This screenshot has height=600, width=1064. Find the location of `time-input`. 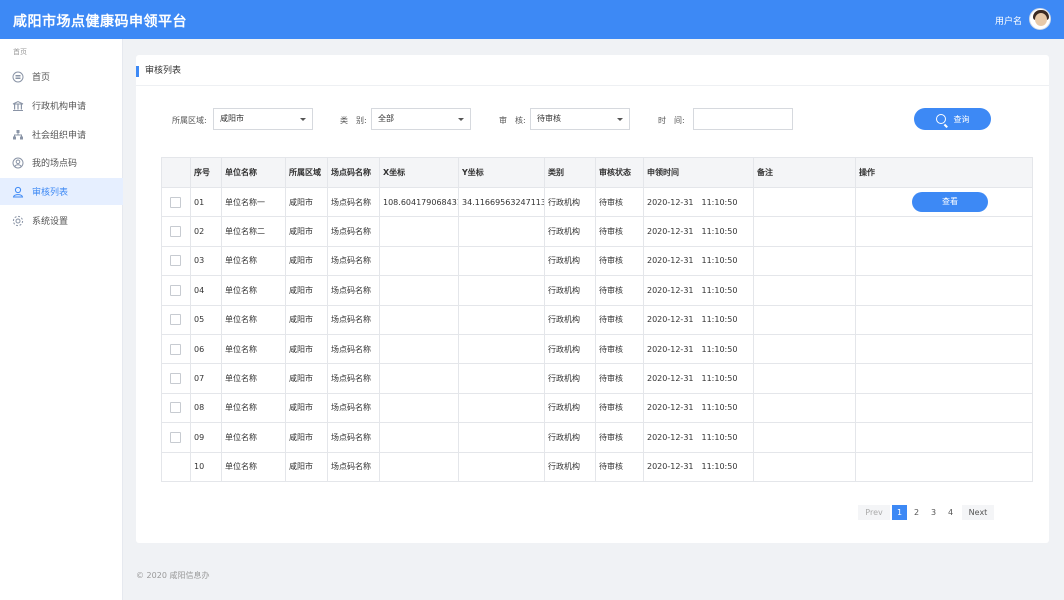

time-input is located at coordinates (743, 119).